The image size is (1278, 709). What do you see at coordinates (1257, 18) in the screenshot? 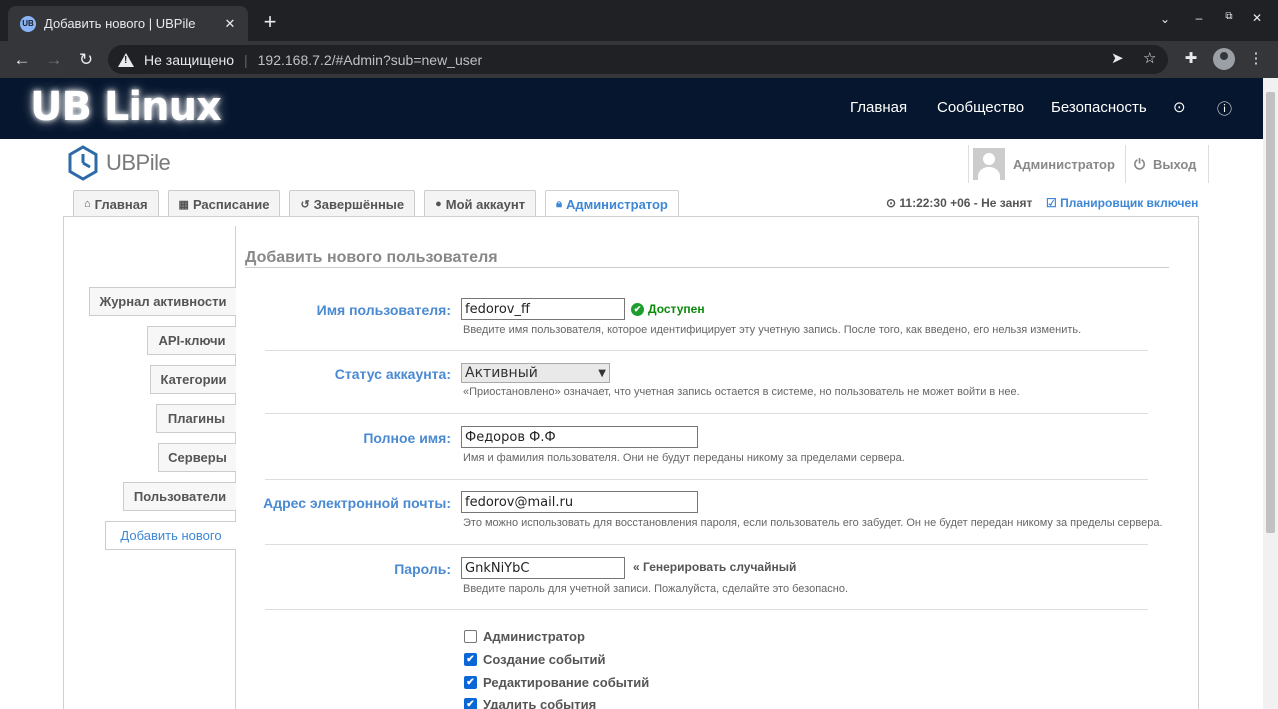
I see `close-window-icon: ✕` at bounding box center [1257, 18].